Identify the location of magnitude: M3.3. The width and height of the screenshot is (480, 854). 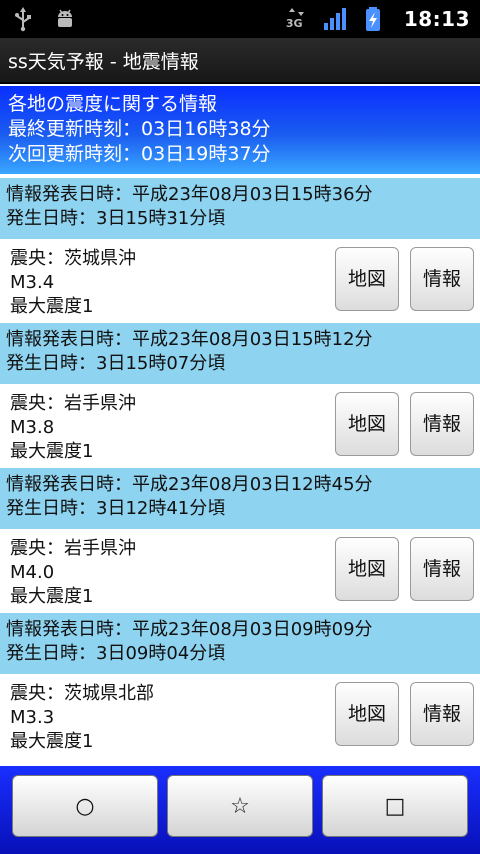
(32, 717).